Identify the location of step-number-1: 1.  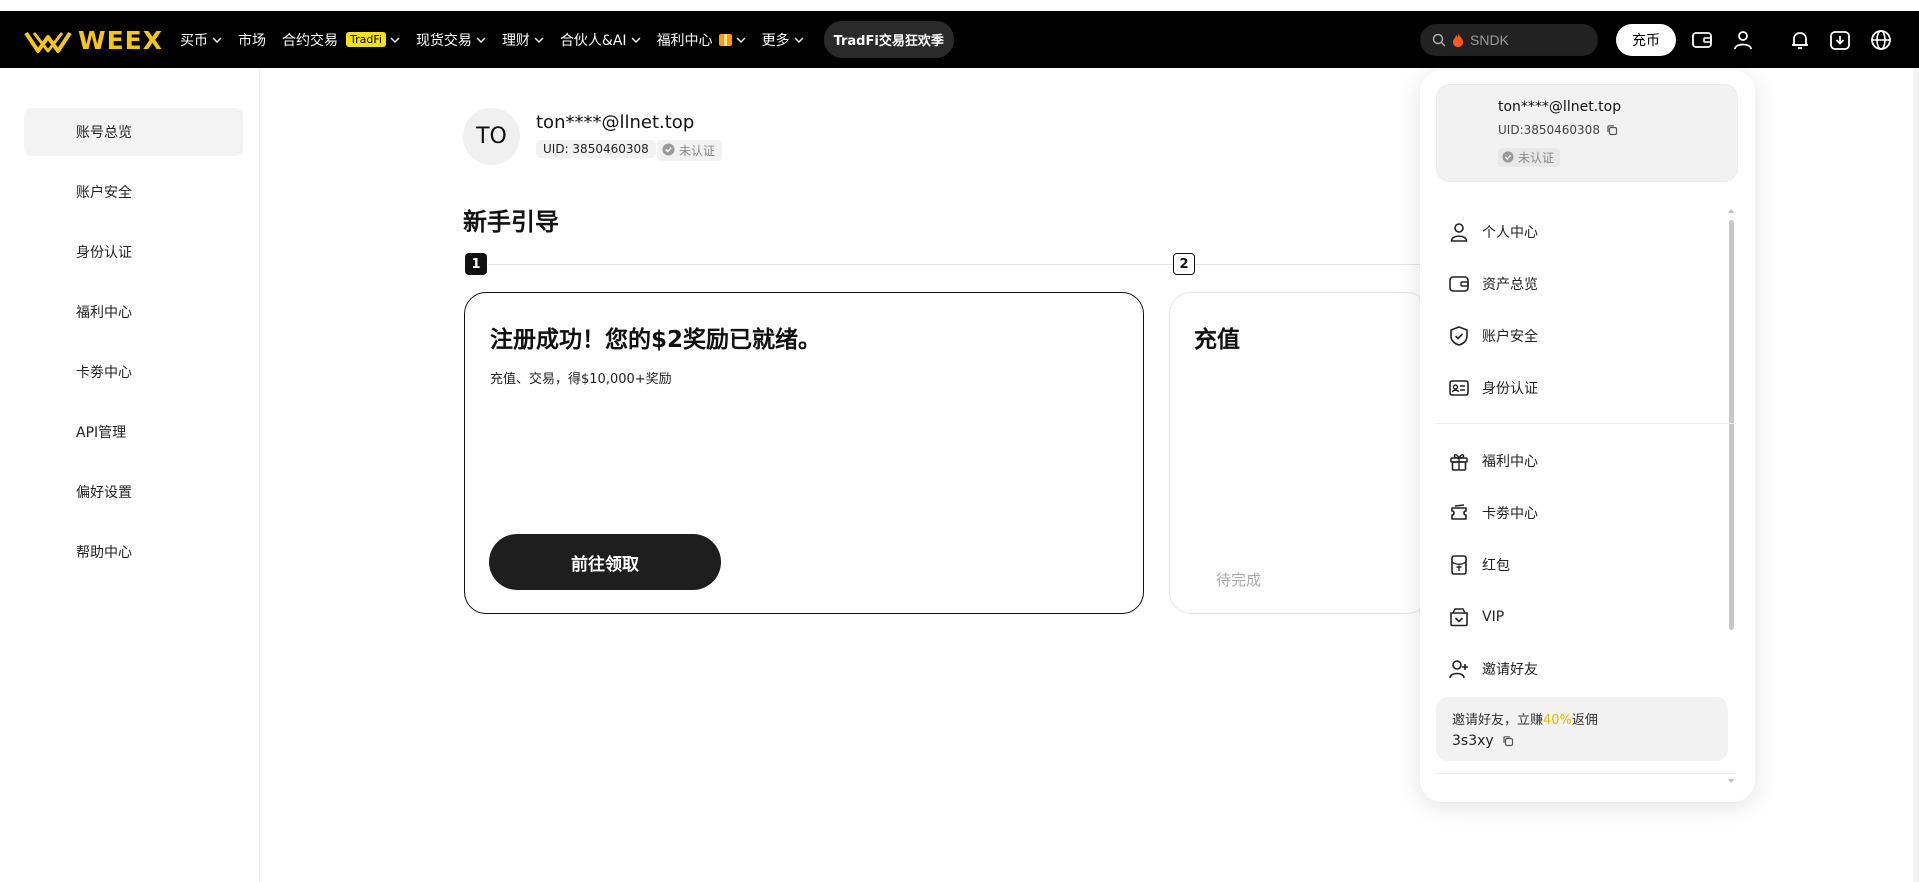
(476, 264).